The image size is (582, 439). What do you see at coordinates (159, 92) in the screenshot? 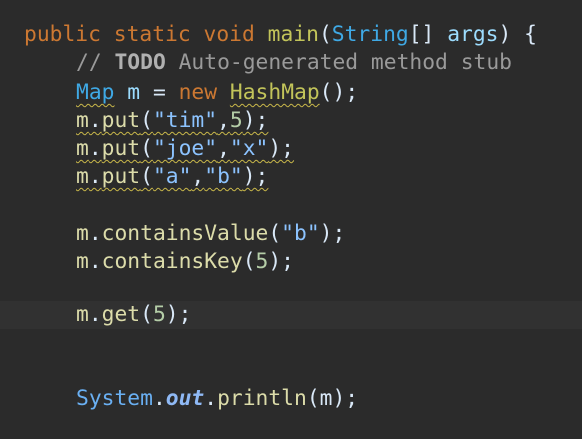
I see `assign-operator: =` at bounding box center [159, 92].